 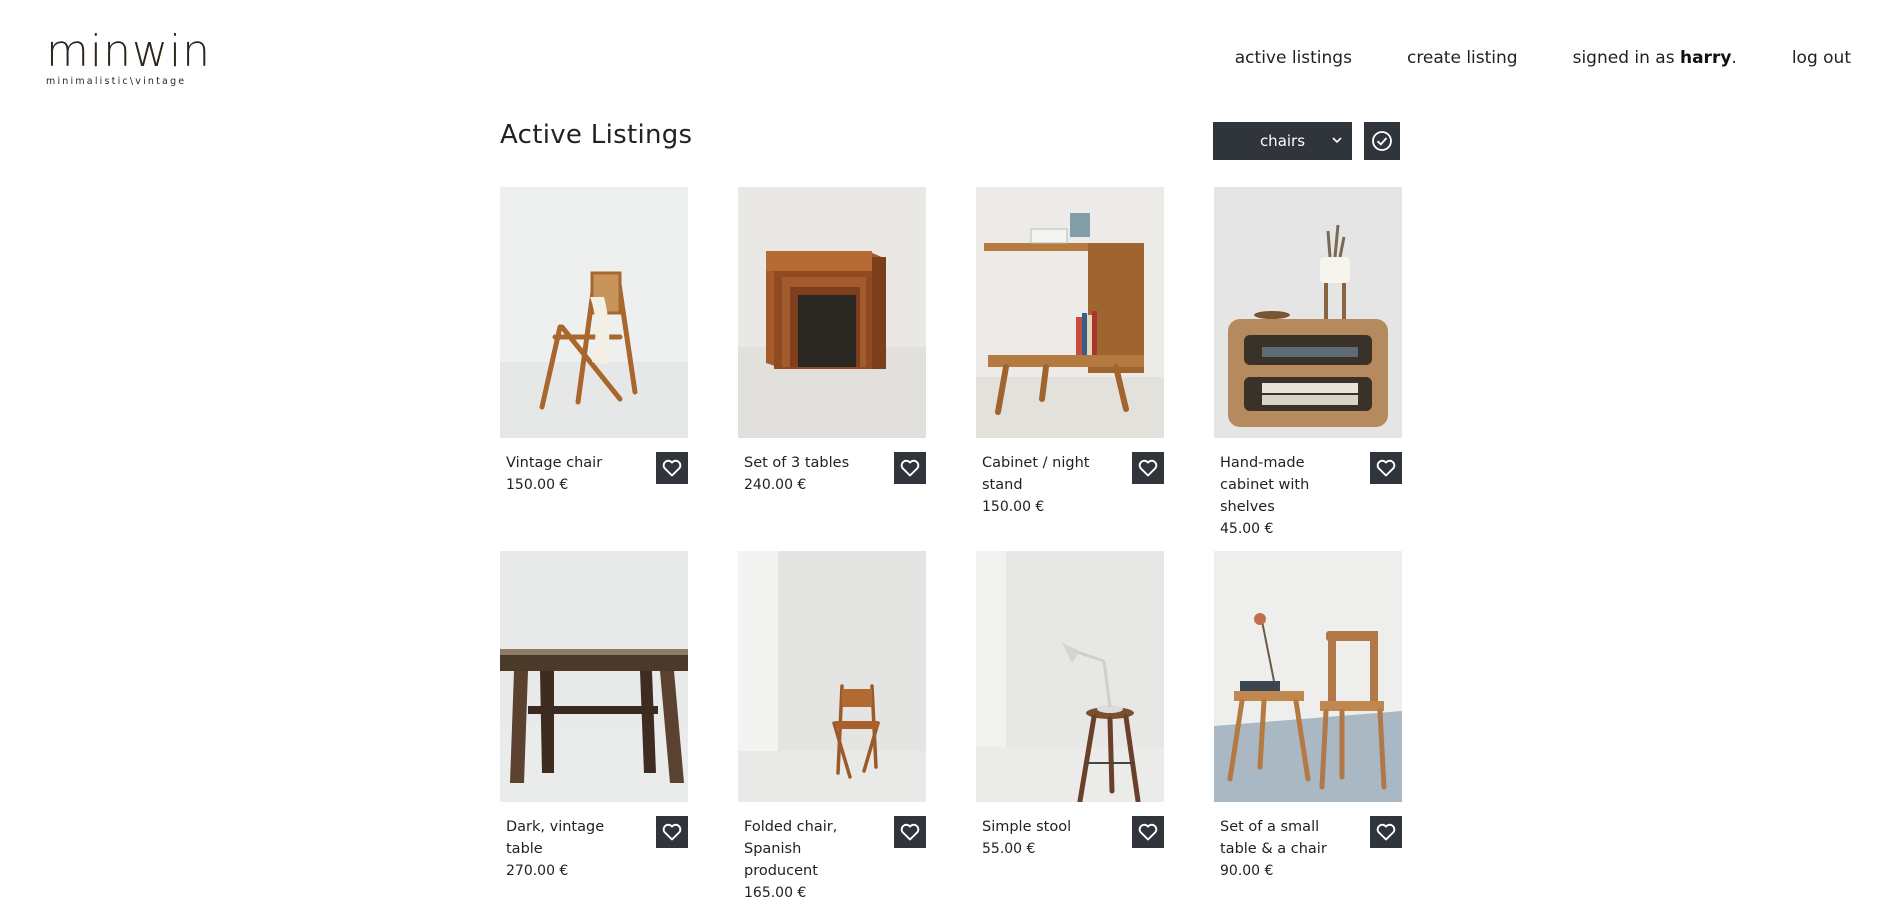 I want to click on listing-price: 90.00 €, so click(x=1247, y=871).